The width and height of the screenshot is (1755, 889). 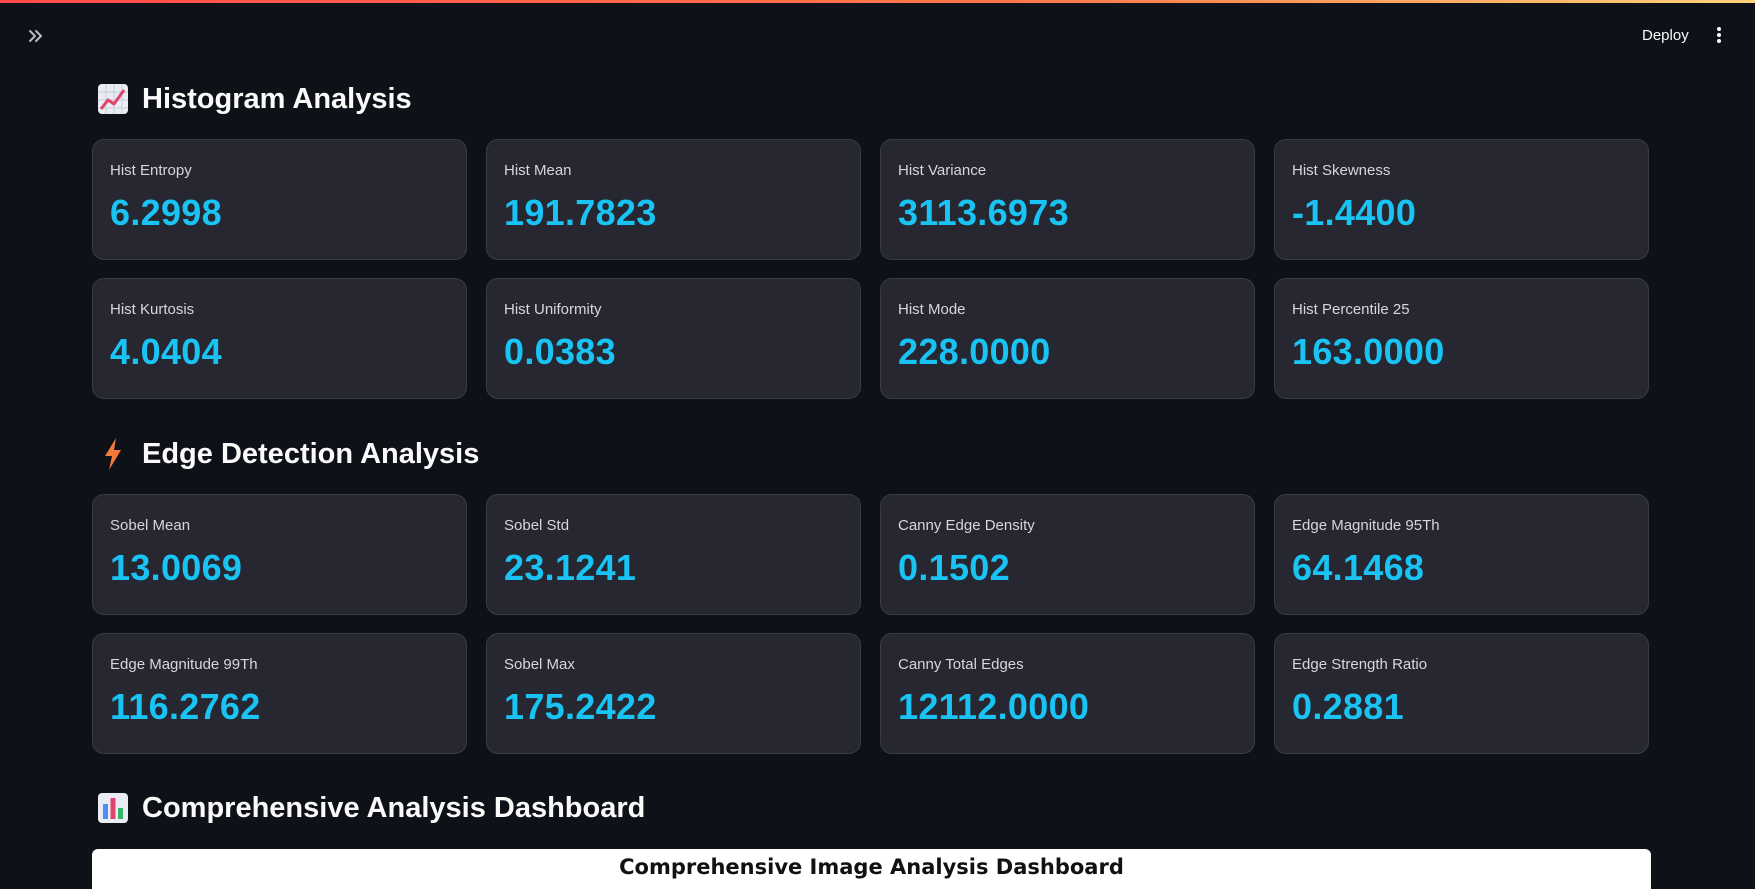 What do you see at coordinates (150, 525) in the screenshot?
I see `metric-label: Sobel Mean` at bounding box center [150, 525].